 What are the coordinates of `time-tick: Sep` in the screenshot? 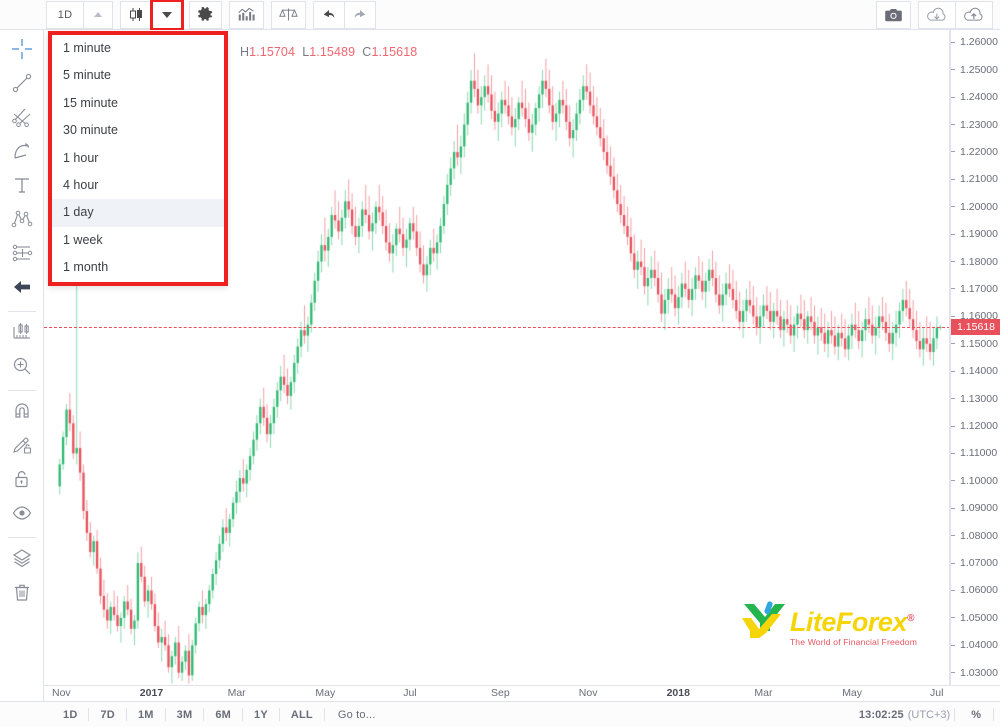 It's located at (500, 693).